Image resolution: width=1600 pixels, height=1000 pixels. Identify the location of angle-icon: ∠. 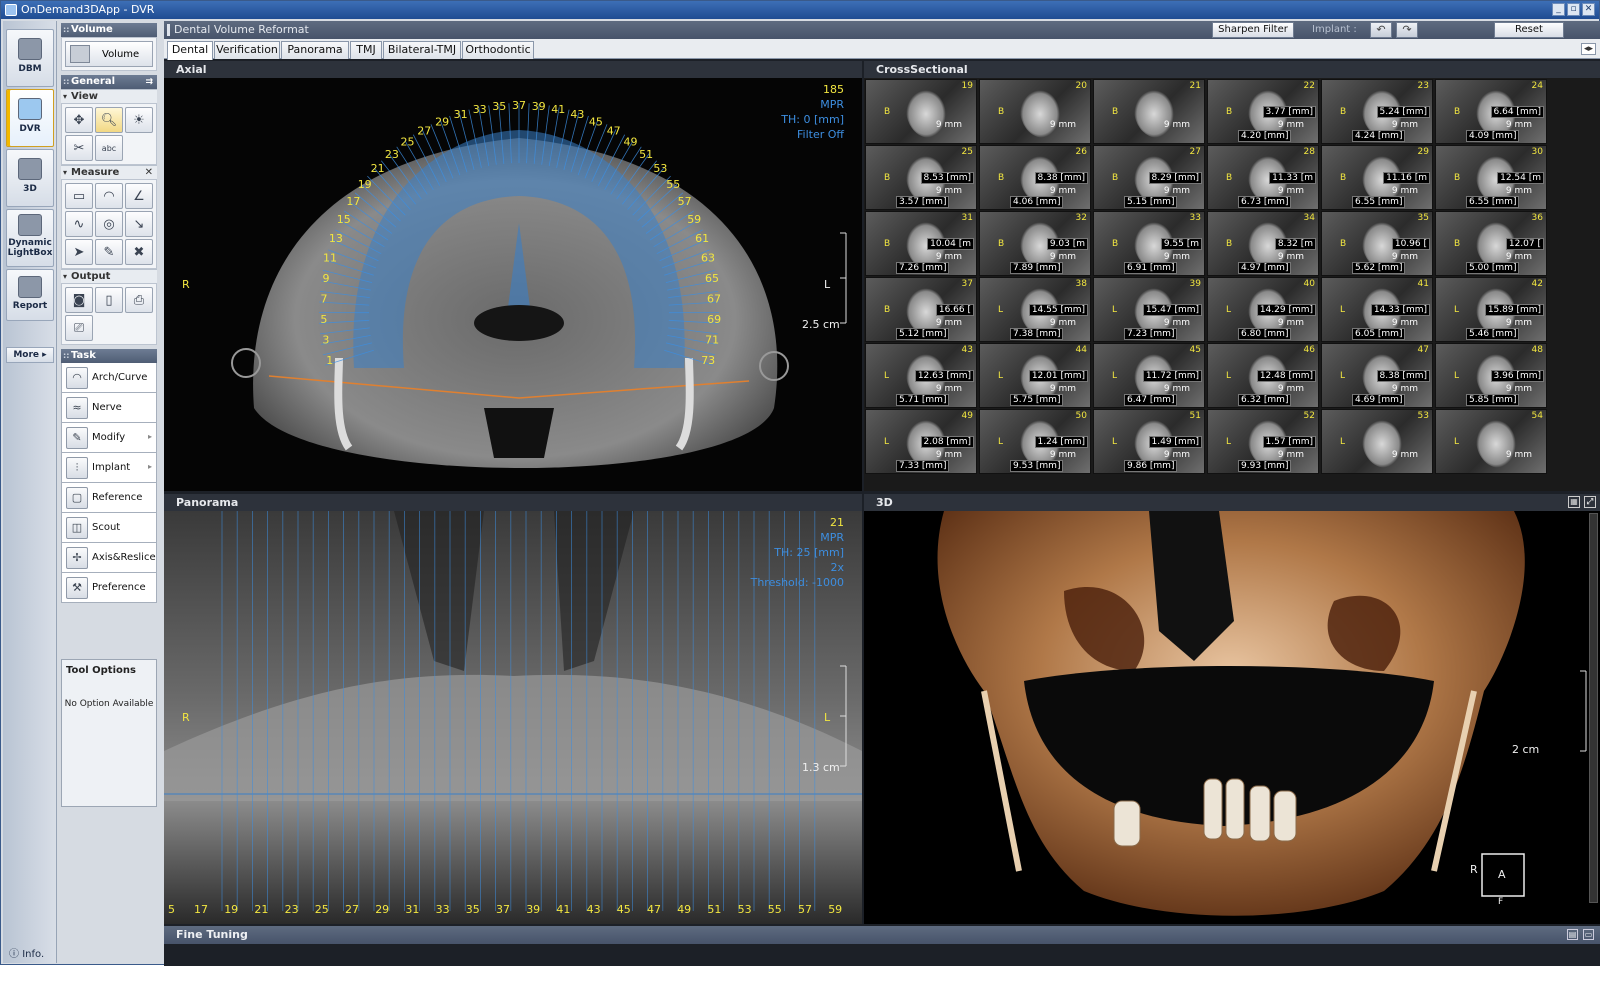
(139, 196).